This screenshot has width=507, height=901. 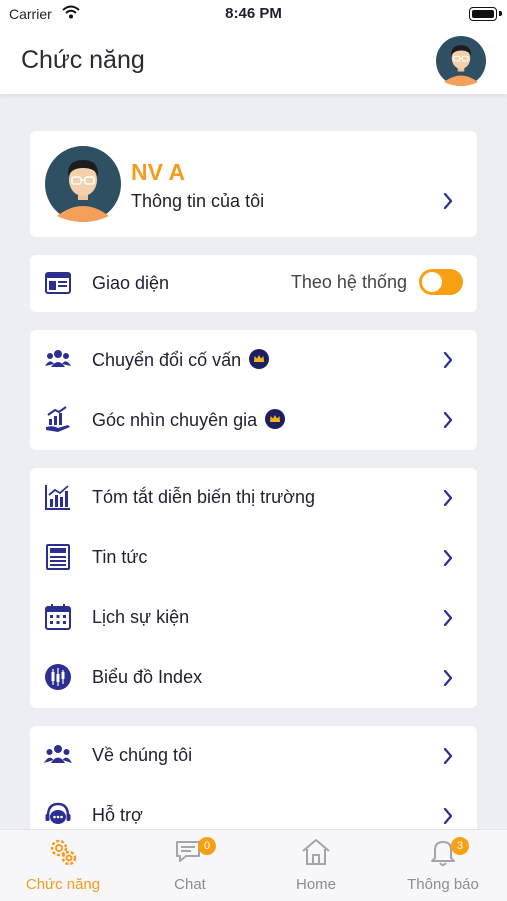 I want to click on battery-icon, so click(x=483, y=14).